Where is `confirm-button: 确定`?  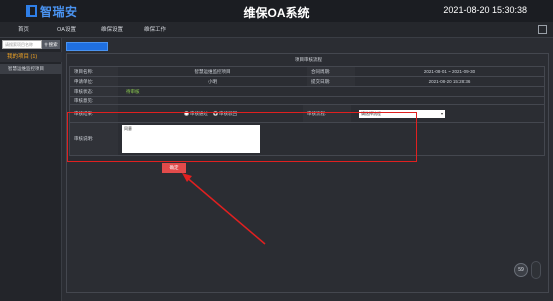
confirm-button: 确定 is located at coordinates (174, 168).